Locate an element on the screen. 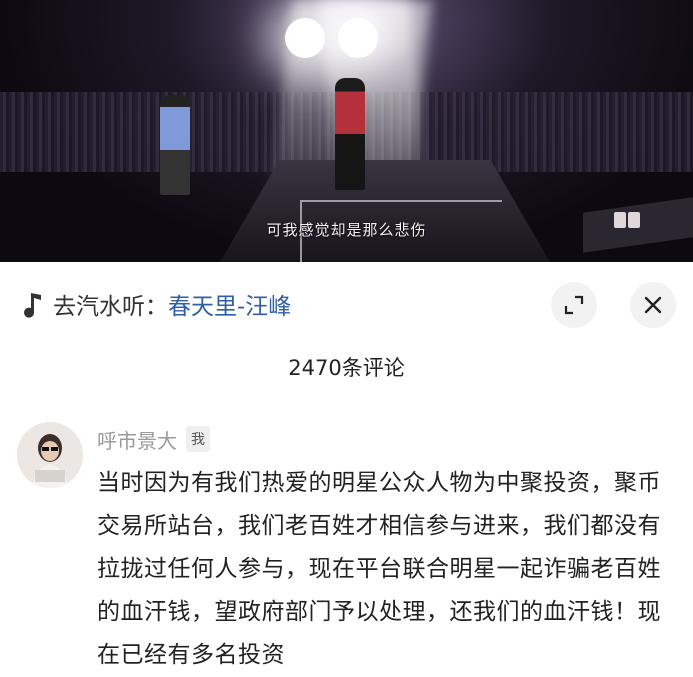 This screenshot has width=693, height=677. me-badge: 我 is located at coordinates (198, 439).